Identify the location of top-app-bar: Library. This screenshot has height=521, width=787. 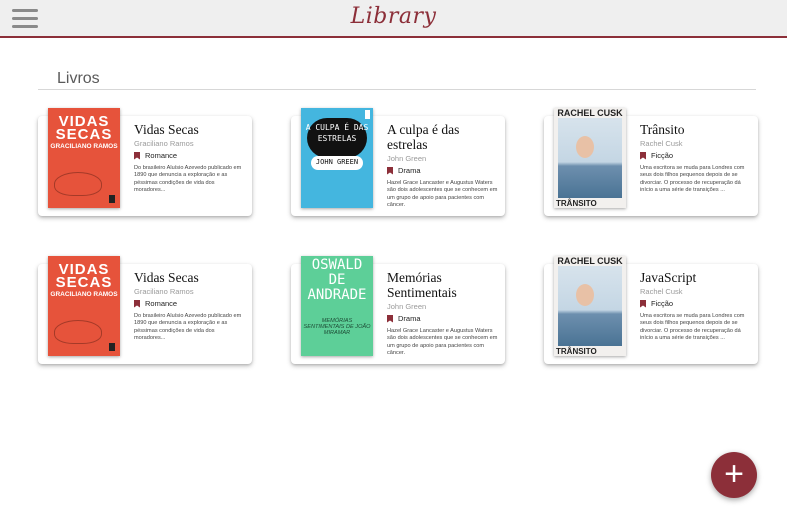
(393, 19).